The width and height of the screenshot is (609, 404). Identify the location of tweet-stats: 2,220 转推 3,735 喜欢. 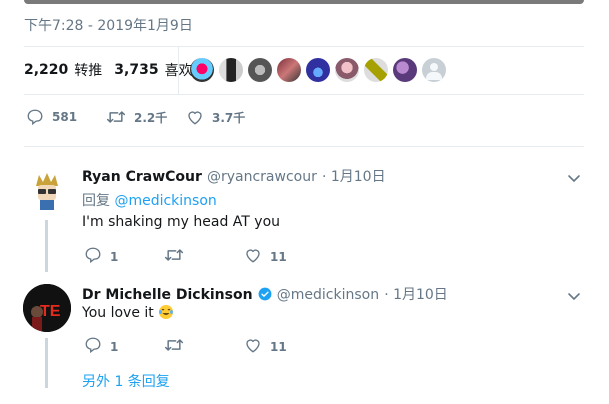
(111, 70).